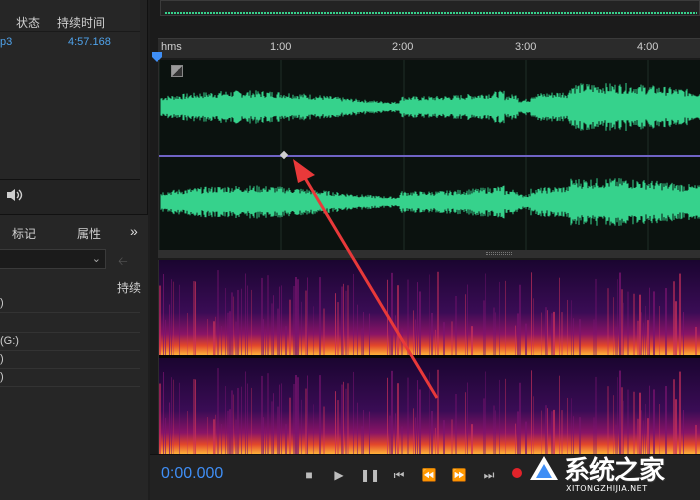 The width and height of the screenshot is (700, 500). Describe the element at coordinates (70, 42) in the screenshot. I see `file-row: p3 4:57.168` at that location.